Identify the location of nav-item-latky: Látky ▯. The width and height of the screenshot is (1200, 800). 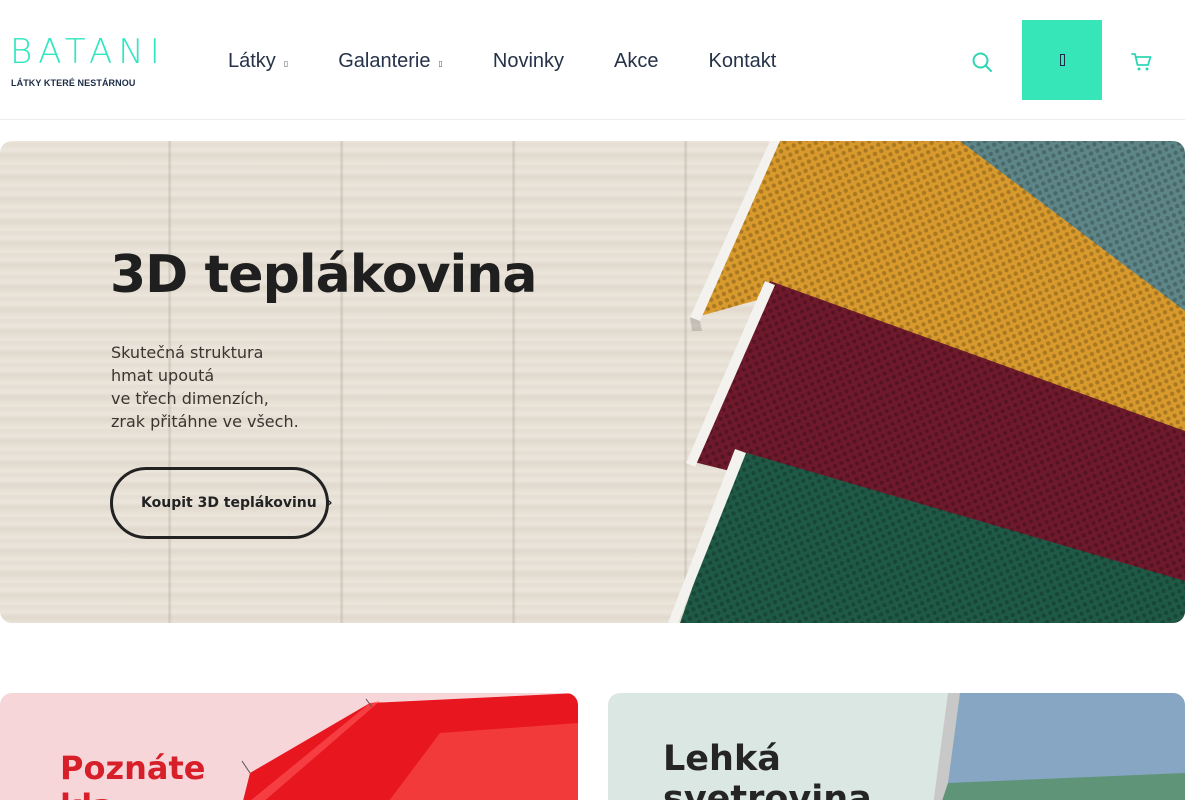
(258, 61).